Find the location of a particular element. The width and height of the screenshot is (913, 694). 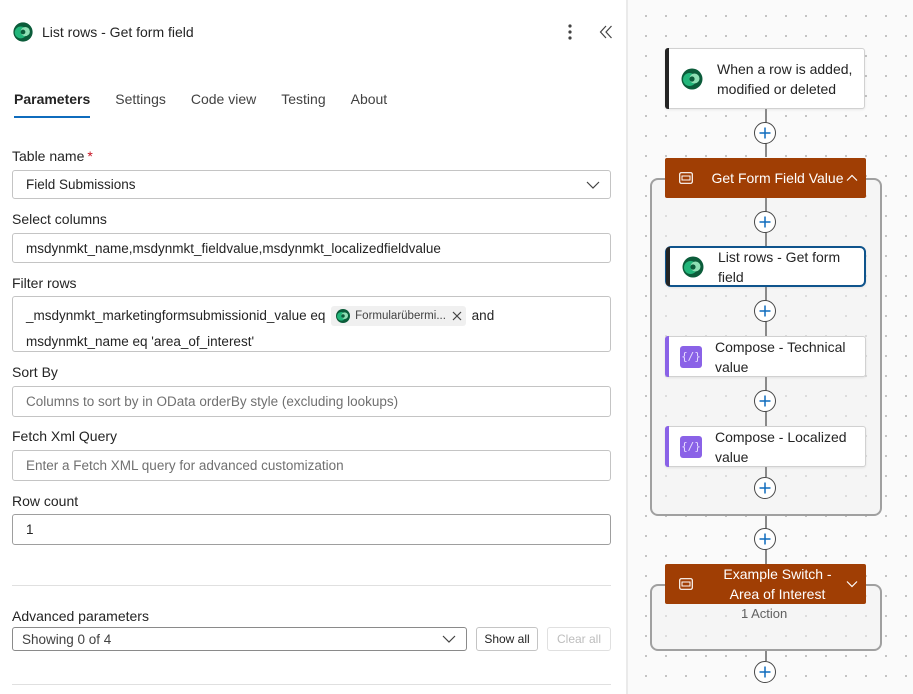

clear-all-button: Clear all is located at coordinates (579, 639).